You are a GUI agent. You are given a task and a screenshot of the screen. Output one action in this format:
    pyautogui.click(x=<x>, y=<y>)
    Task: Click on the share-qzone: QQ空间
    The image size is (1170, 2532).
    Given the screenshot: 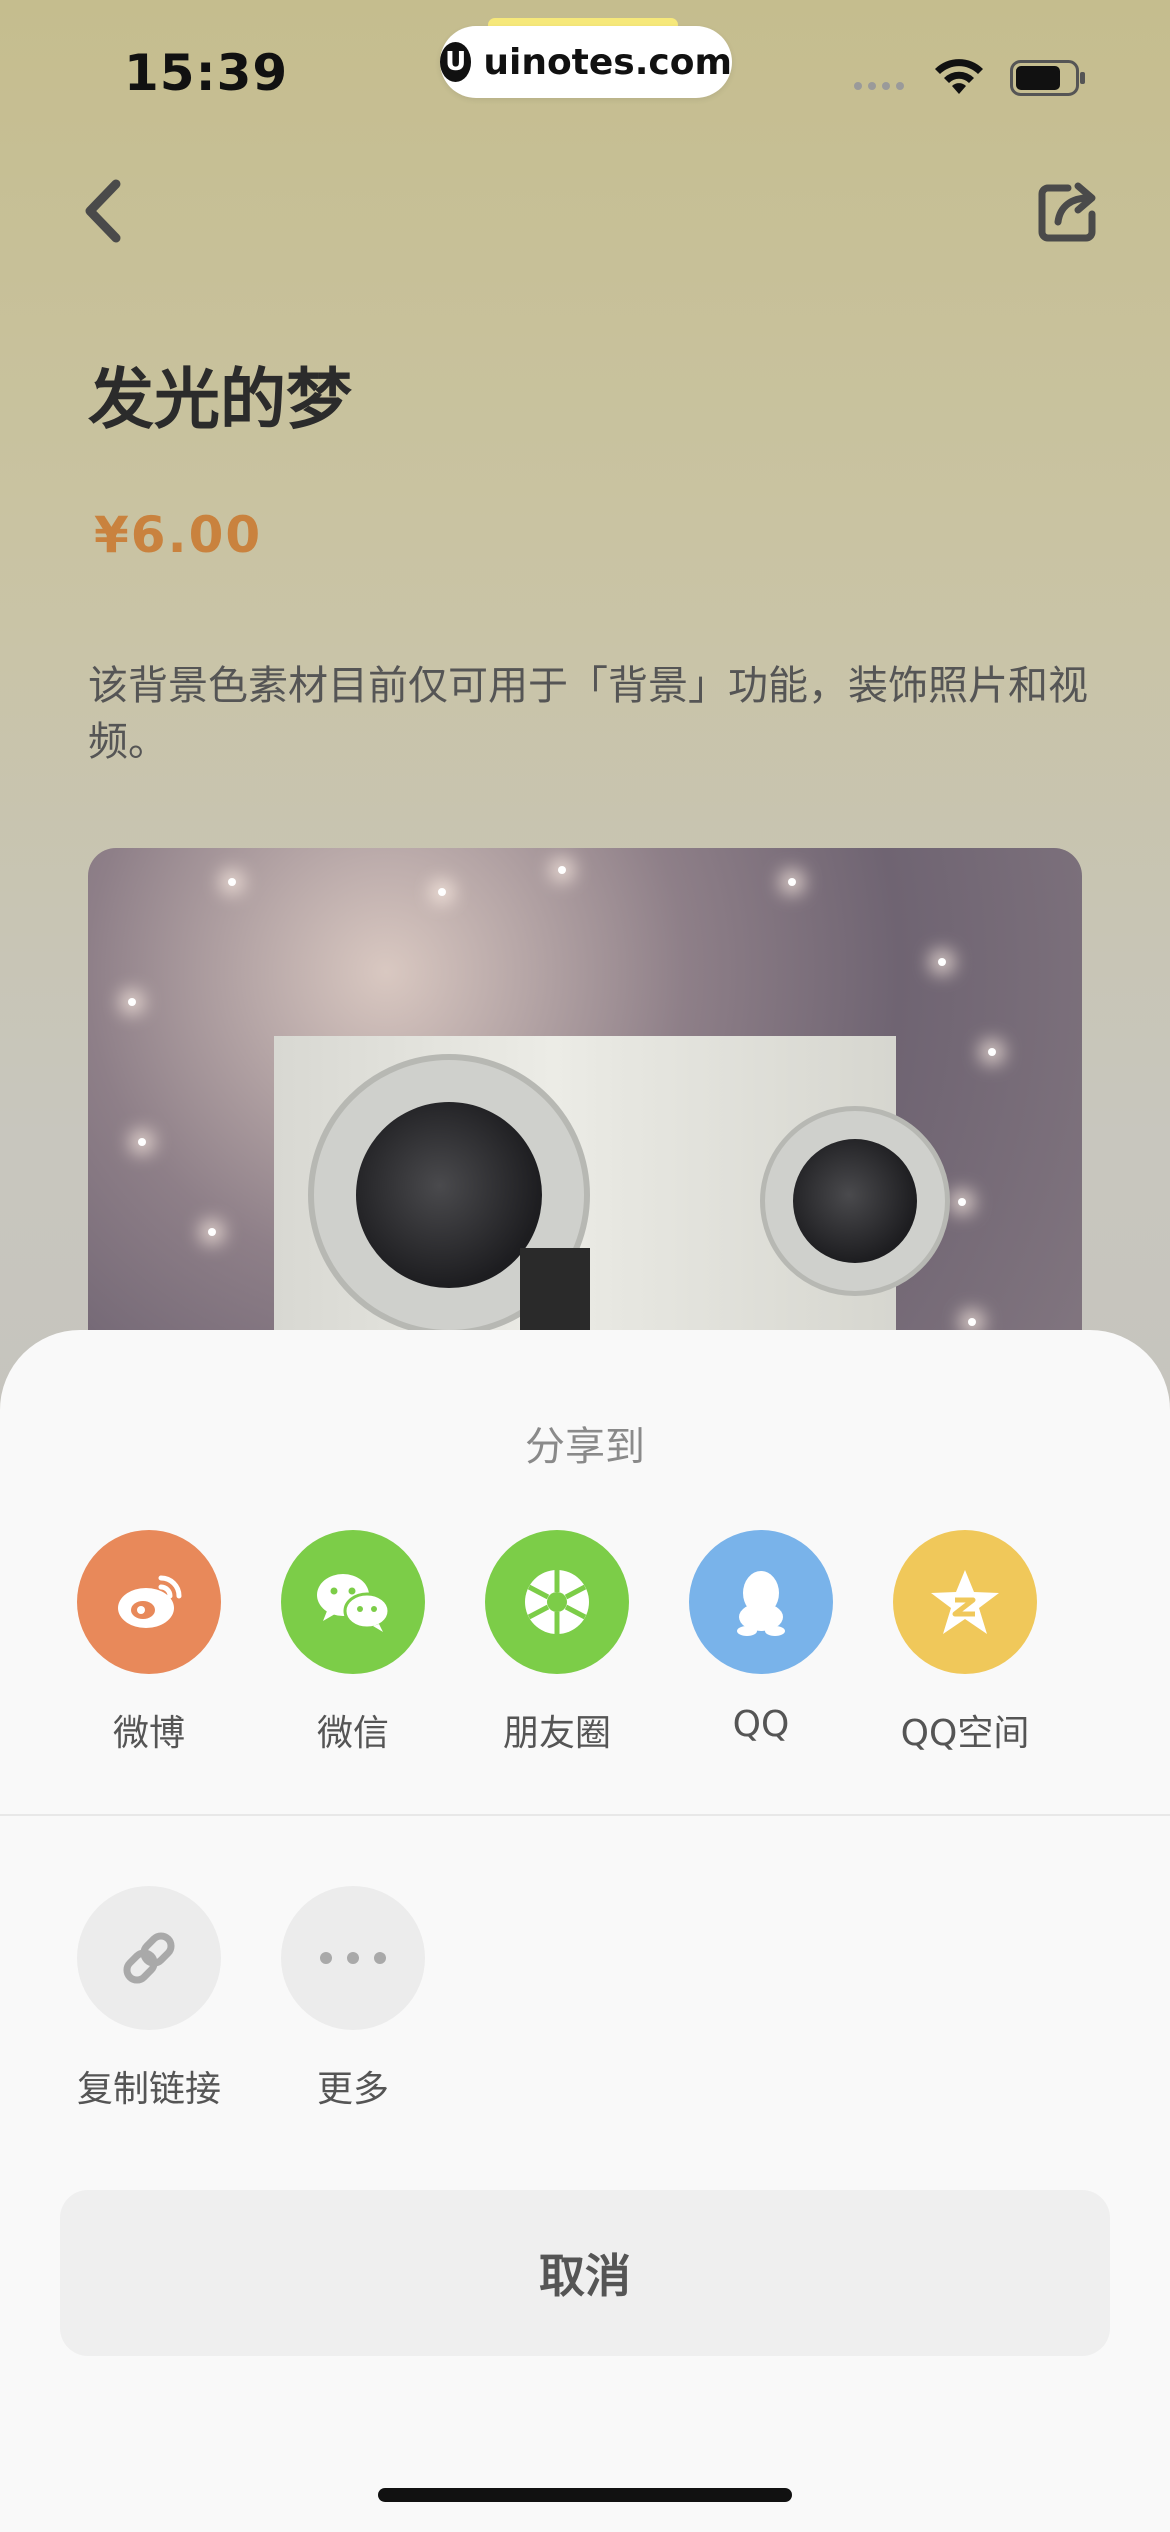 What is the action you would take?
    pyautogui.click(x=965, y=1643)
    